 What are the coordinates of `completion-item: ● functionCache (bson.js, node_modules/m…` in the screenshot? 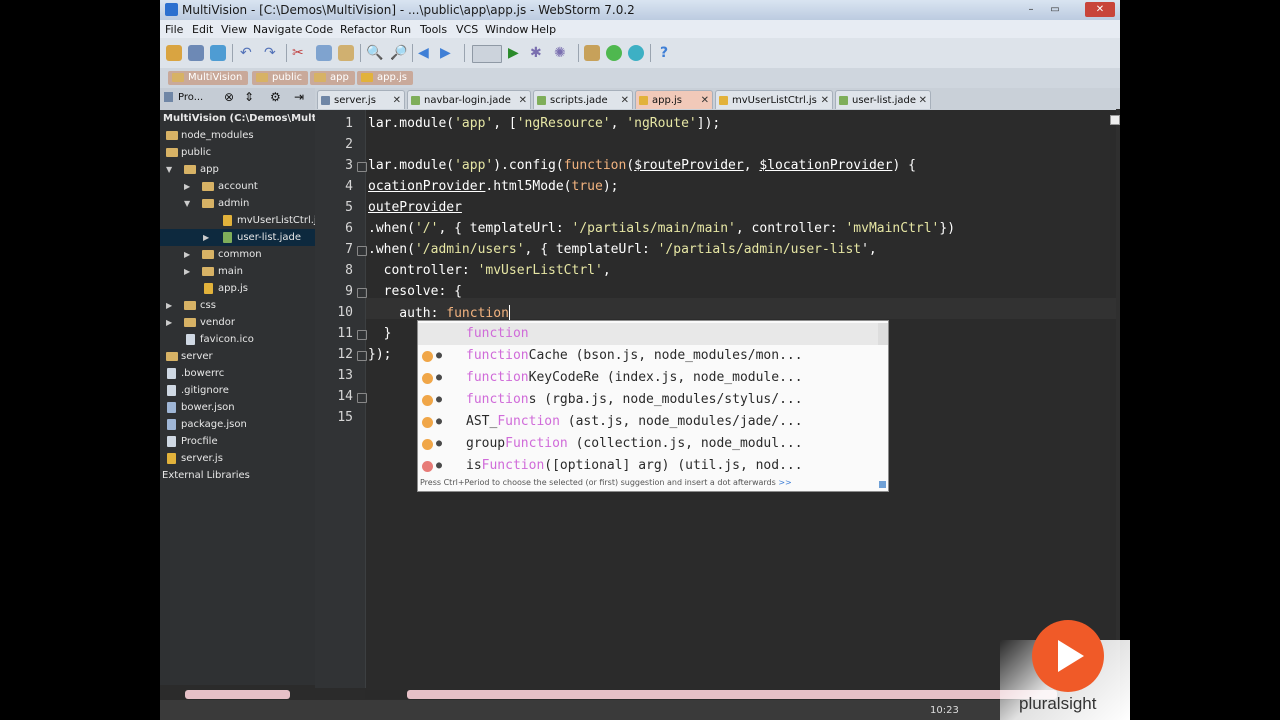 It's located at (653, 356).